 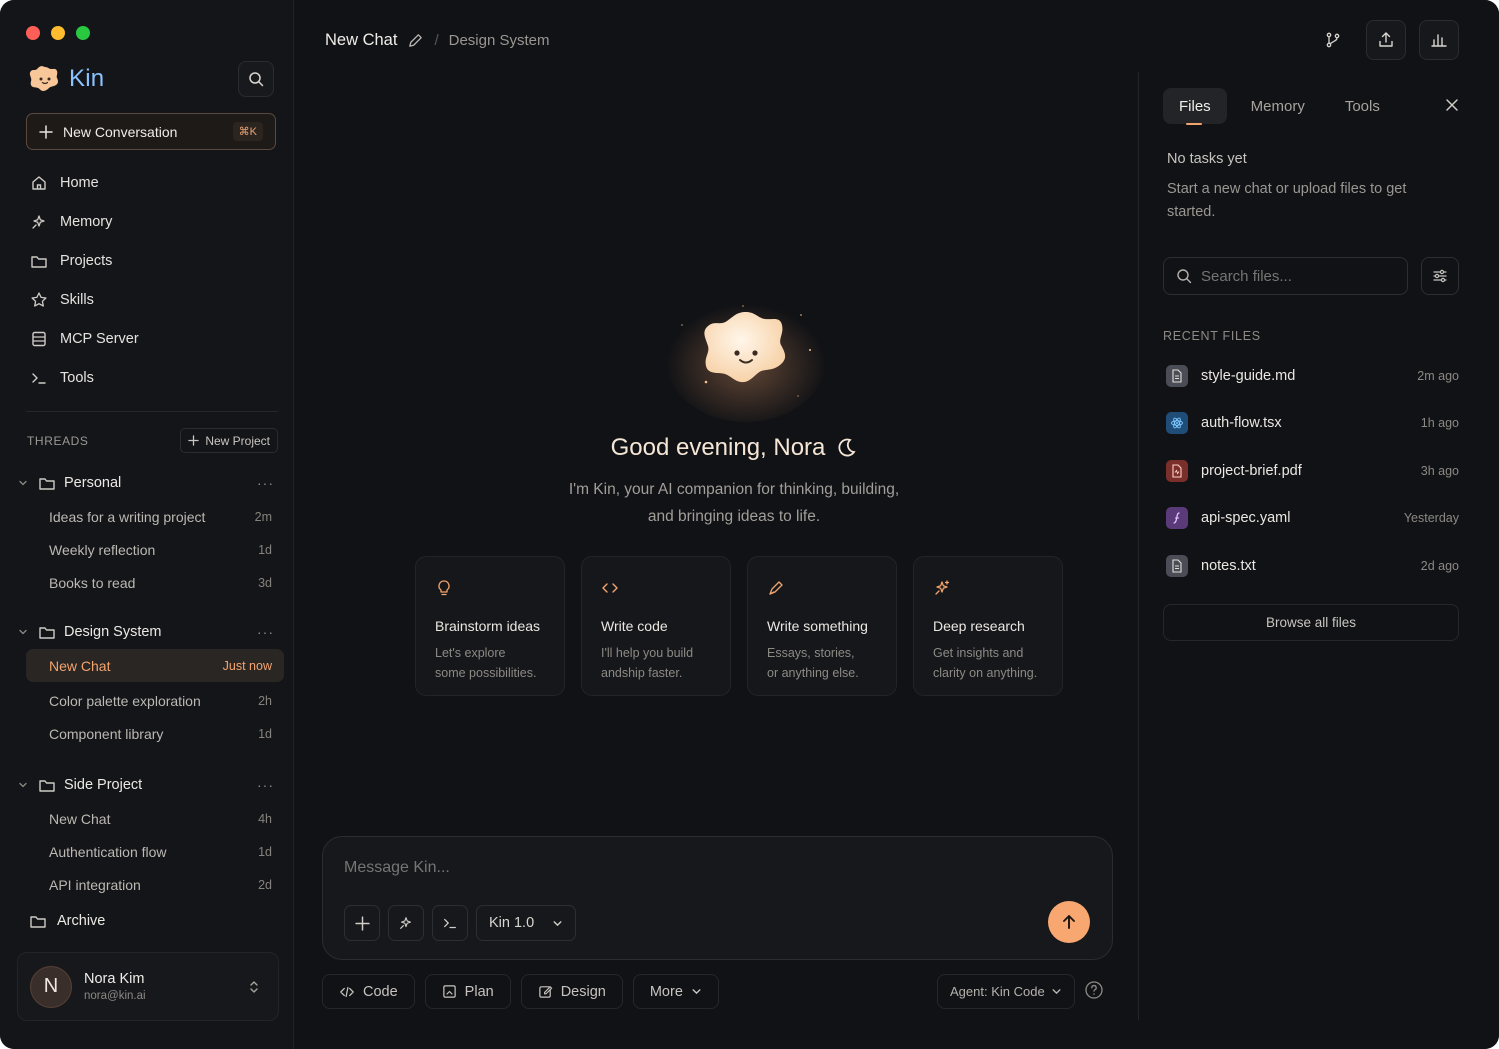 What do you see at coordinates (151, 182) in the screenshot?
I see `nav-item-home: Home` at bounding box center [151, 182].